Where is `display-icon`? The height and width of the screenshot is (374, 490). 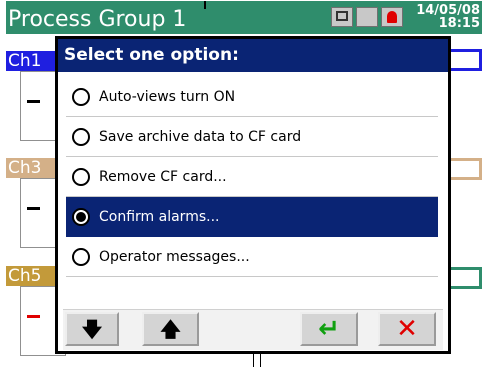
display-icon is located at coordinates (342, 17).